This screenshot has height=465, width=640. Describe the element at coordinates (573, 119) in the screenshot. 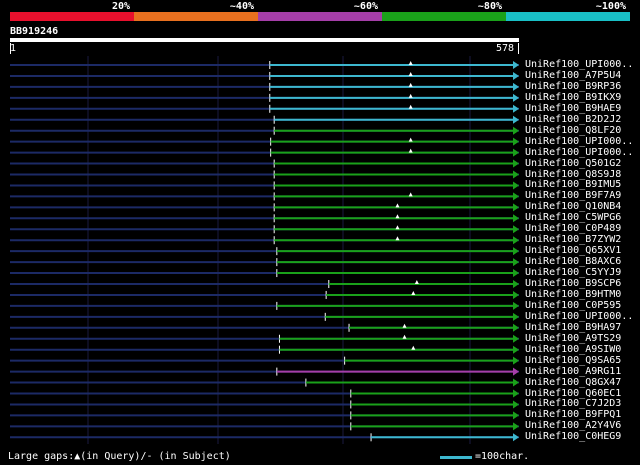

I see `hit-label: UniRef100_B2D2J2` at that location.